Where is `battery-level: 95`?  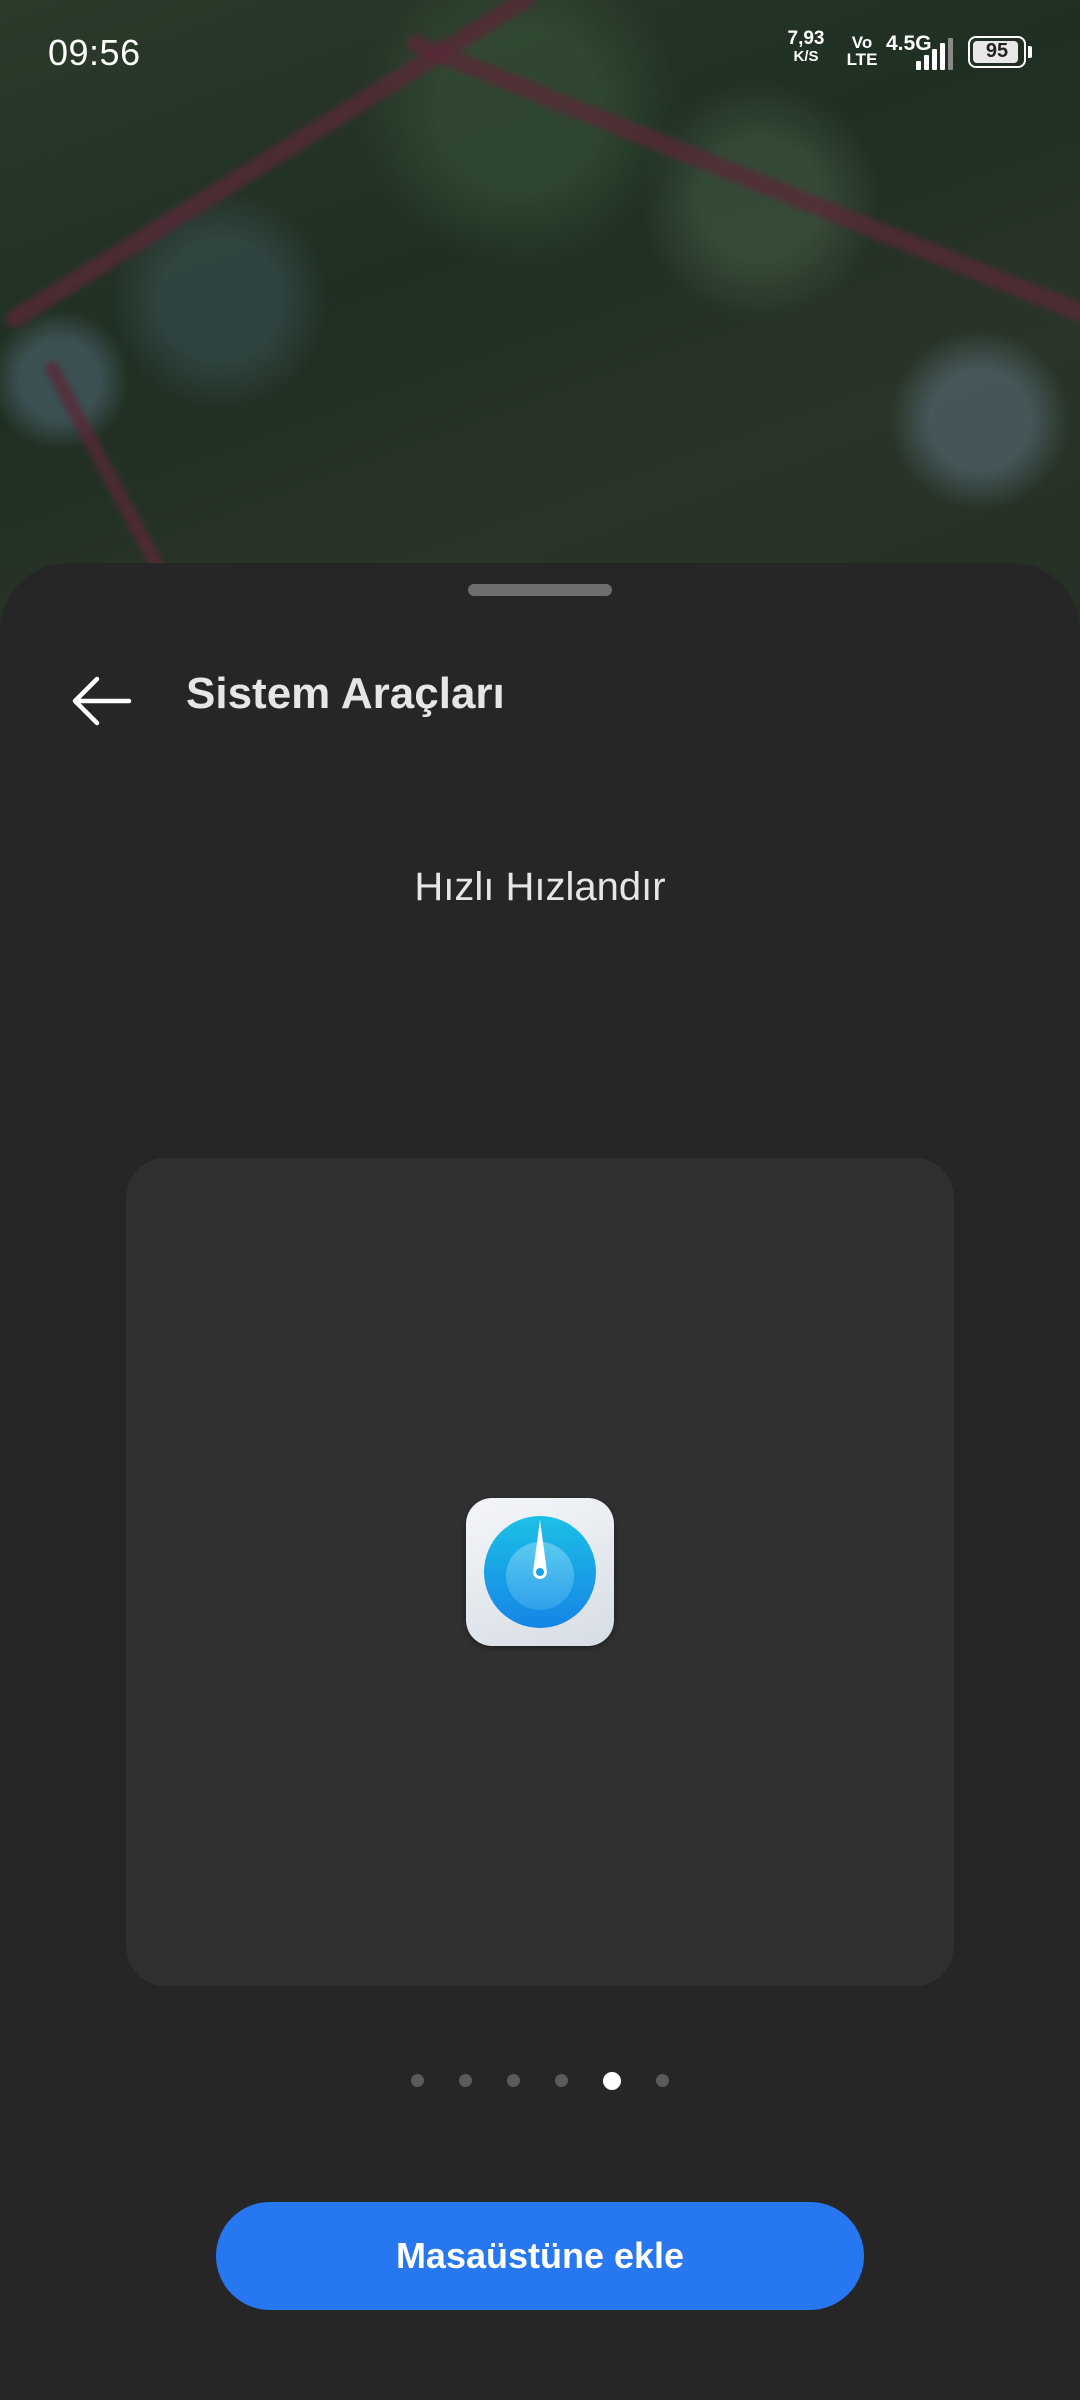 battery-level: 95 is located at coordinates (997, 51).